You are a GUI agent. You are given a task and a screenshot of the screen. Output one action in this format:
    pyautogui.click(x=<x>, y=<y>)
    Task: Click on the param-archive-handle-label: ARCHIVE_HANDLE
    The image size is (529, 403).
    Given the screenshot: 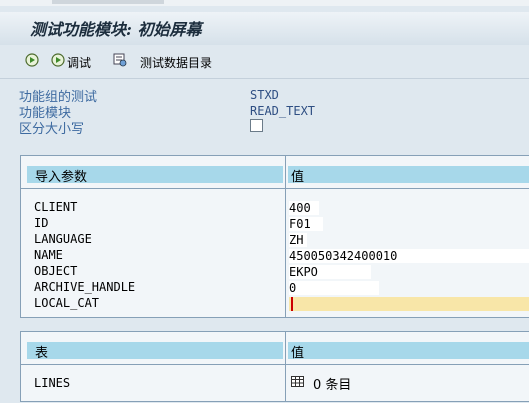 What is the action you would take?
    pyautogui.click(x=85, y=287)
    